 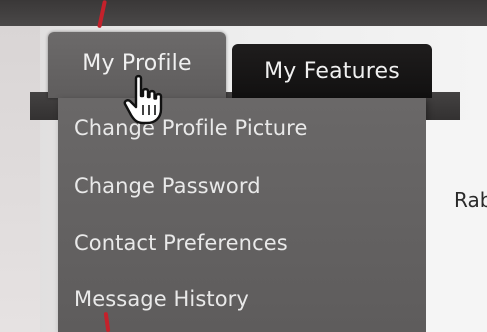 I want to click on tab-label: My Profile, so click(x=137, y=63).